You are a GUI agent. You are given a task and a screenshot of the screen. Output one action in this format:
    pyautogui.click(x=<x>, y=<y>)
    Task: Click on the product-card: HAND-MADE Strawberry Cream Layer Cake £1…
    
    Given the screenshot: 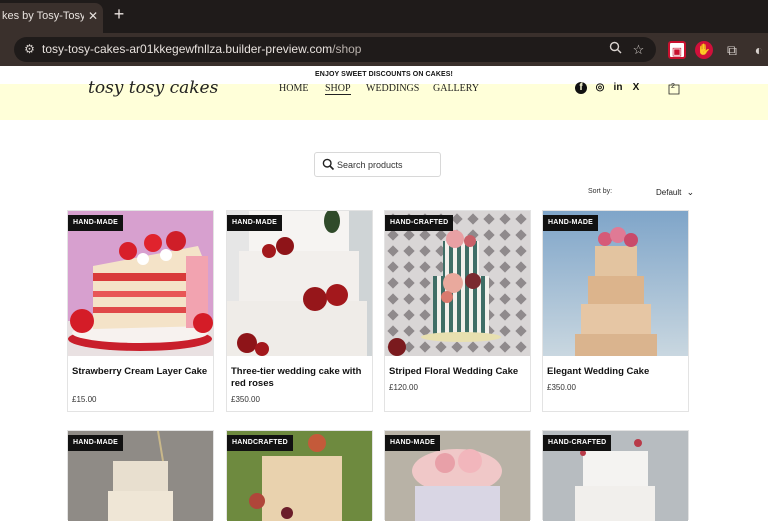 What is the action you would take?
    pyautogui.click(x=140, y=311)
    